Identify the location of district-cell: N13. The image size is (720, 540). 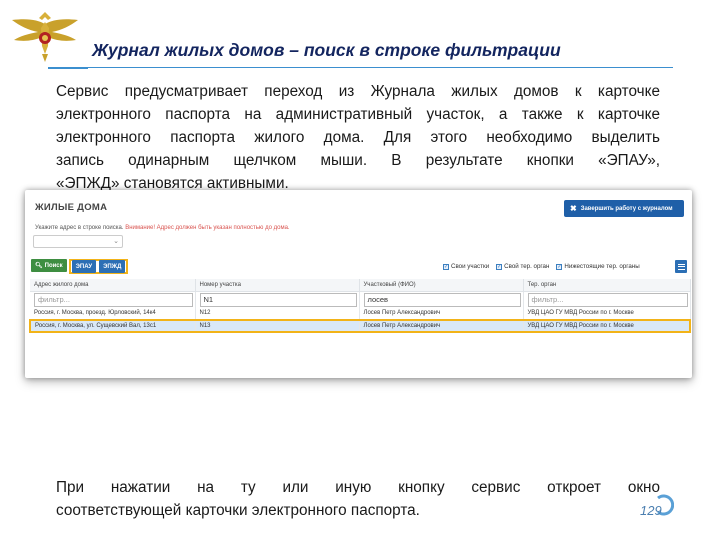
(277, 325).